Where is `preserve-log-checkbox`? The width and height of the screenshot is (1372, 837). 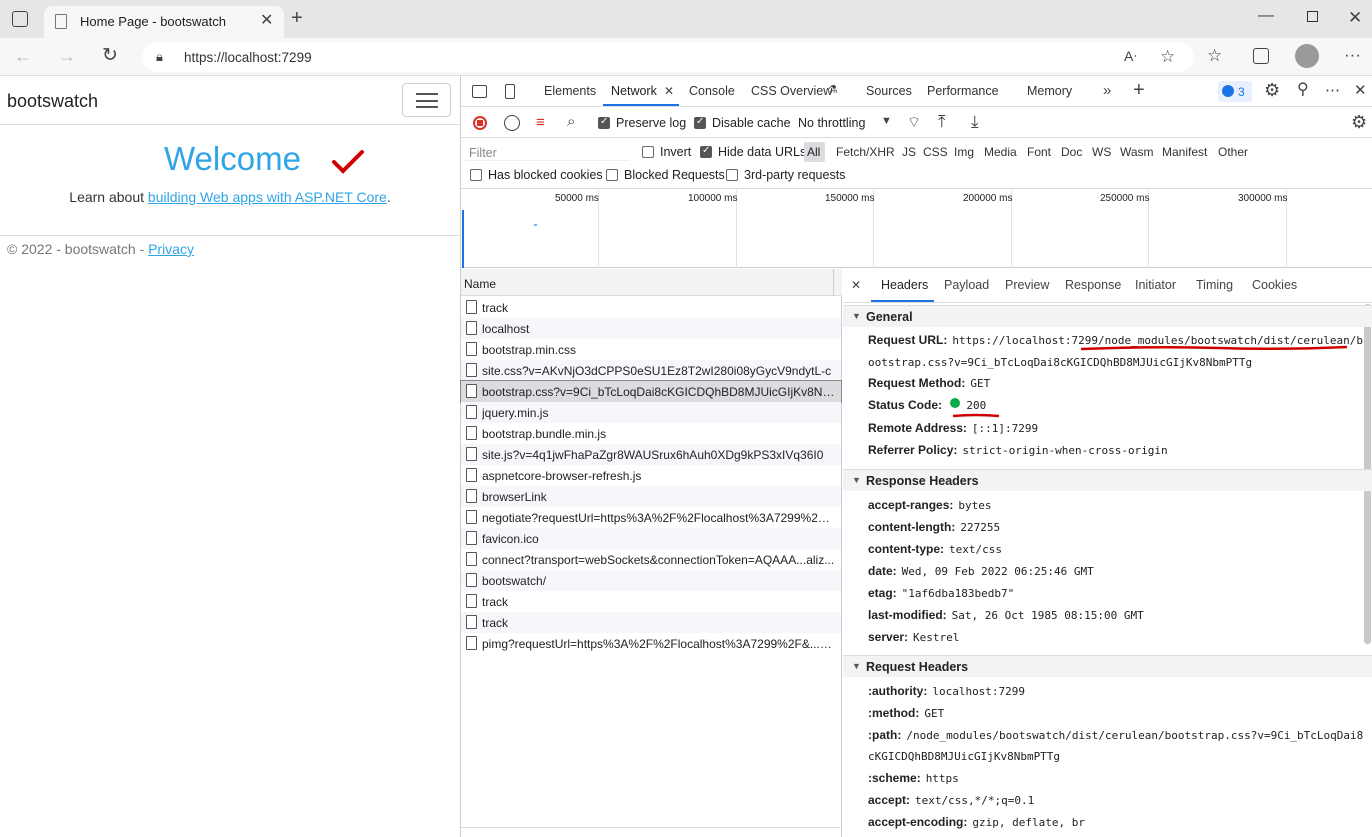
preserve-log-checkbox is located at coordinates (604, 122).